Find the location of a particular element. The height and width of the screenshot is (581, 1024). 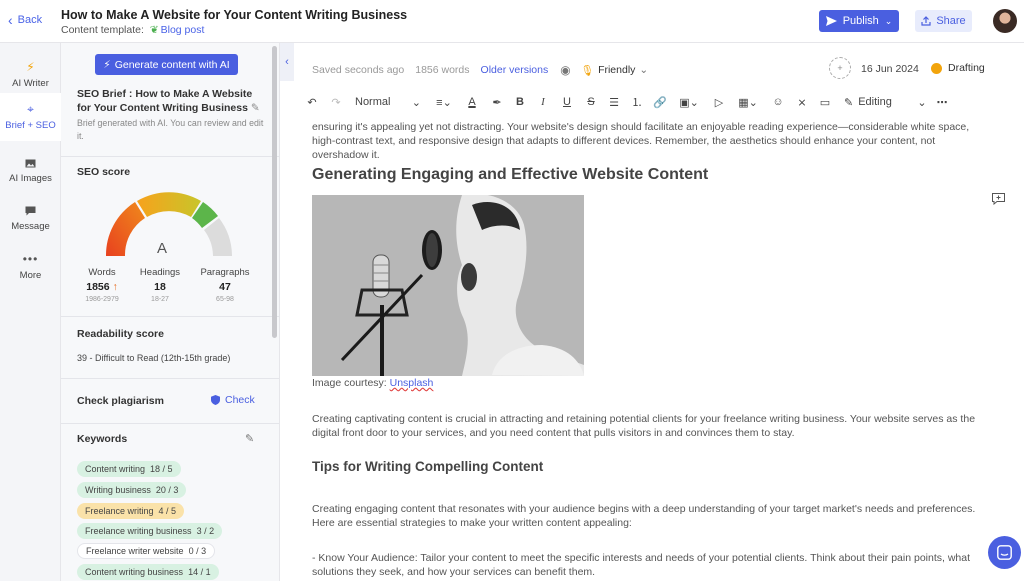

collapse-panel-button: ‹ is located at coordinates (287, 62).